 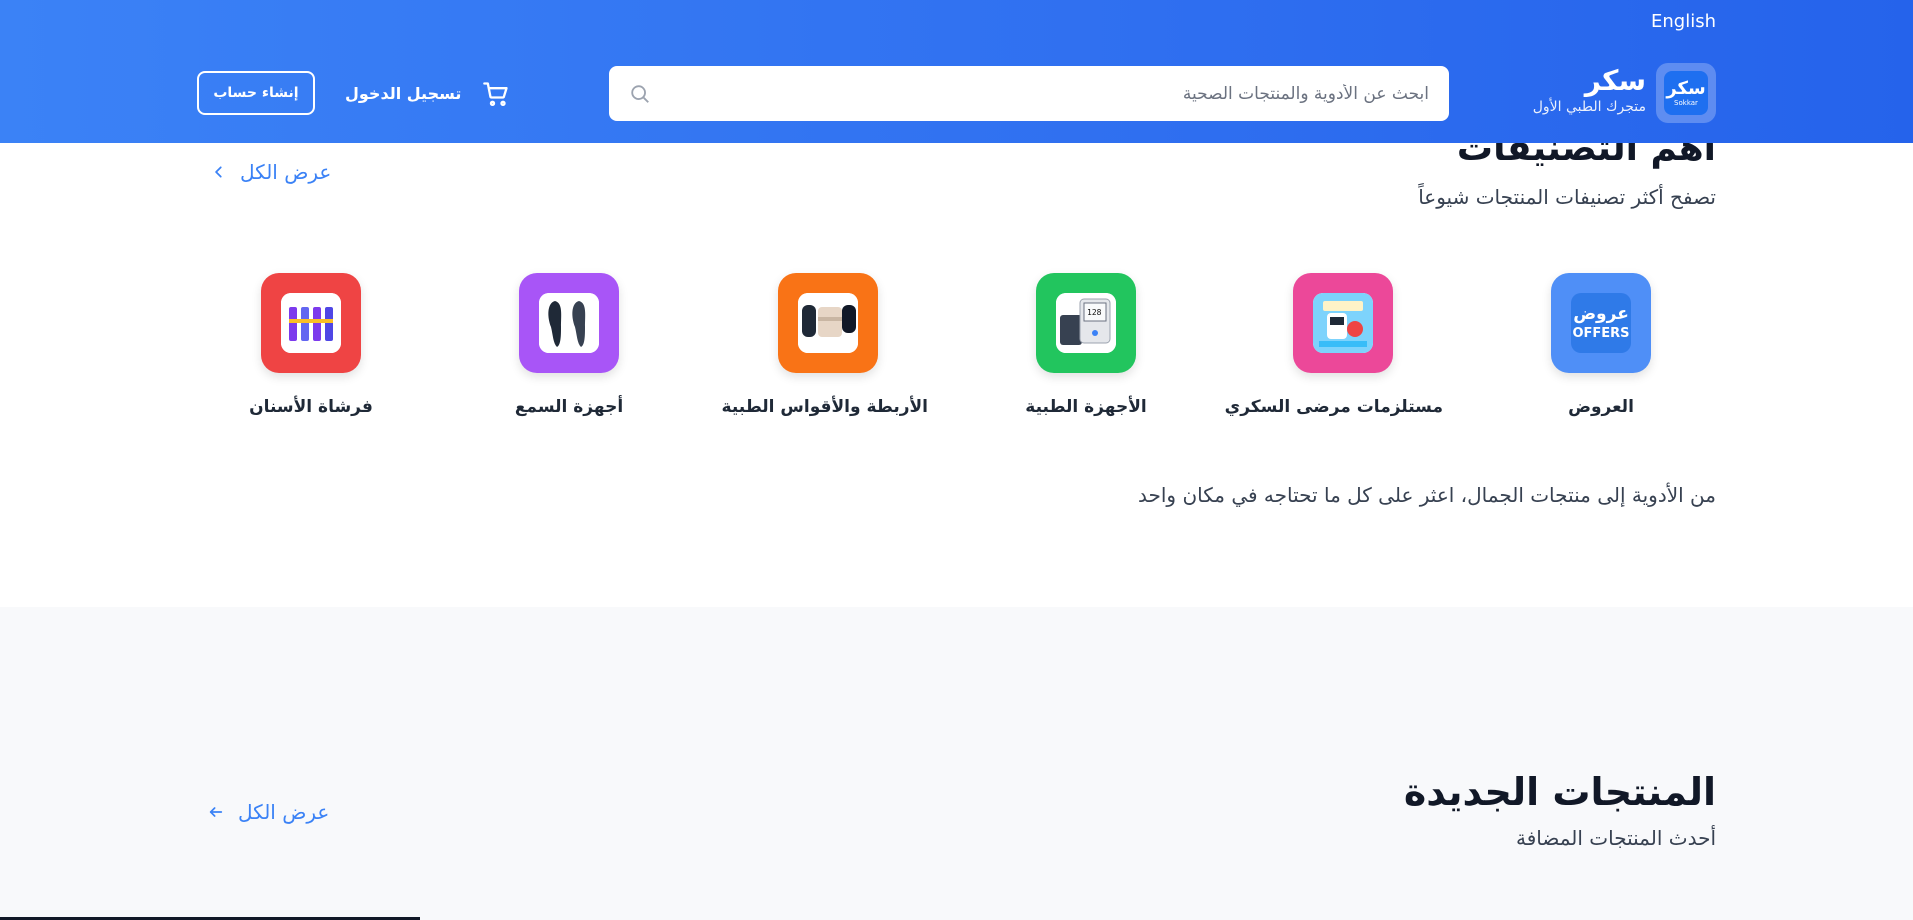 What do you see at coordinates (1559, 792) in the screenshot?
I see `new-products-title: المنتجات الجديدة` at bounding box center [1559, 792].